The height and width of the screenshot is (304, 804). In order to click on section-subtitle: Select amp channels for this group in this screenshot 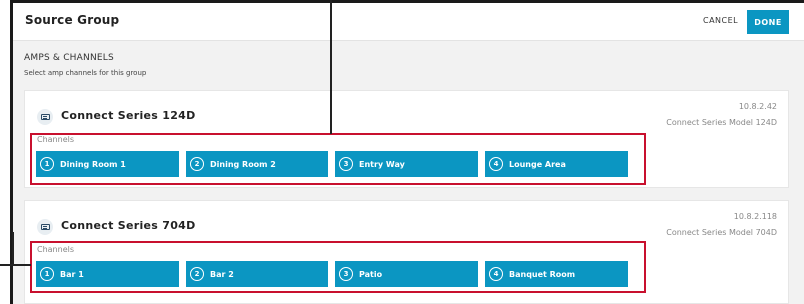, I will do `click(85, 73)`.